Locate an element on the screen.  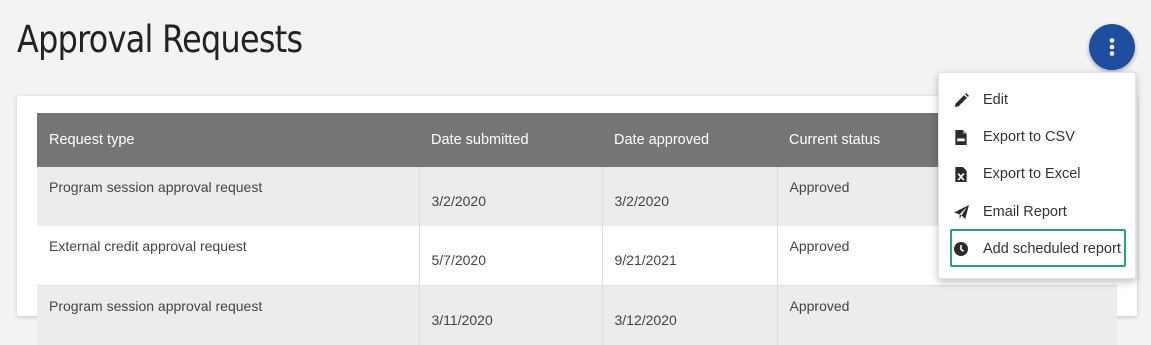
csv-file-icon is located at coordinates (961, 137).